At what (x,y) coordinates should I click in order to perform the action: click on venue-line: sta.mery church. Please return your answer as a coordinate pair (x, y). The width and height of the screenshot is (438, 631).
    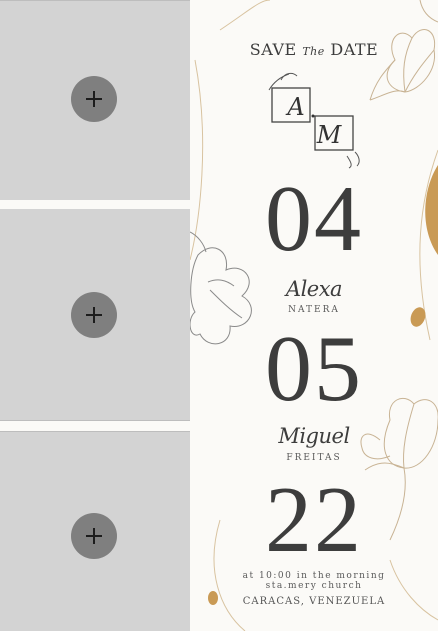
    Looking at the image, I should click on (314, 586).